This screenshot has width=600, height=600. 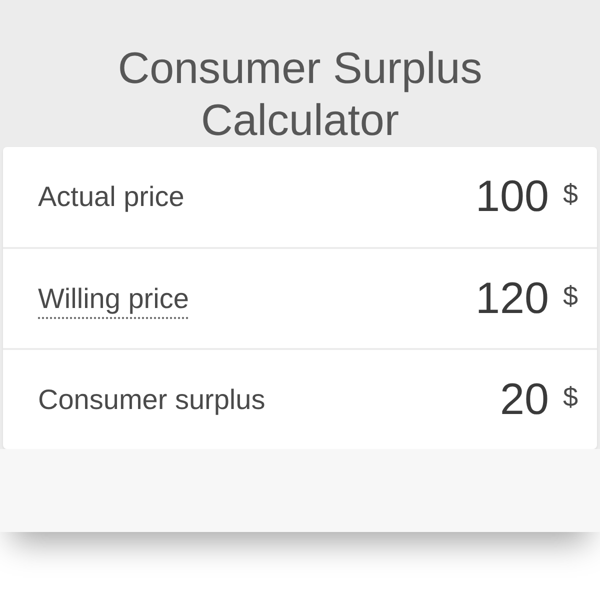 I want to click on value-input: 100, so click(x=468, y=197).